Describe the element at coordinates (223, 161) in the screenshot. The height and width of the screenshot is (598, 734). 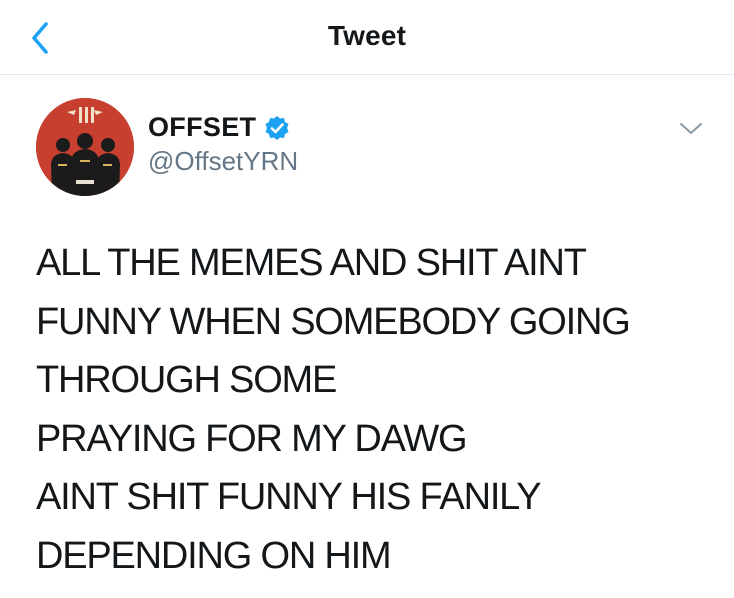
I see `user-handle: @OffsetYRN` at that location.